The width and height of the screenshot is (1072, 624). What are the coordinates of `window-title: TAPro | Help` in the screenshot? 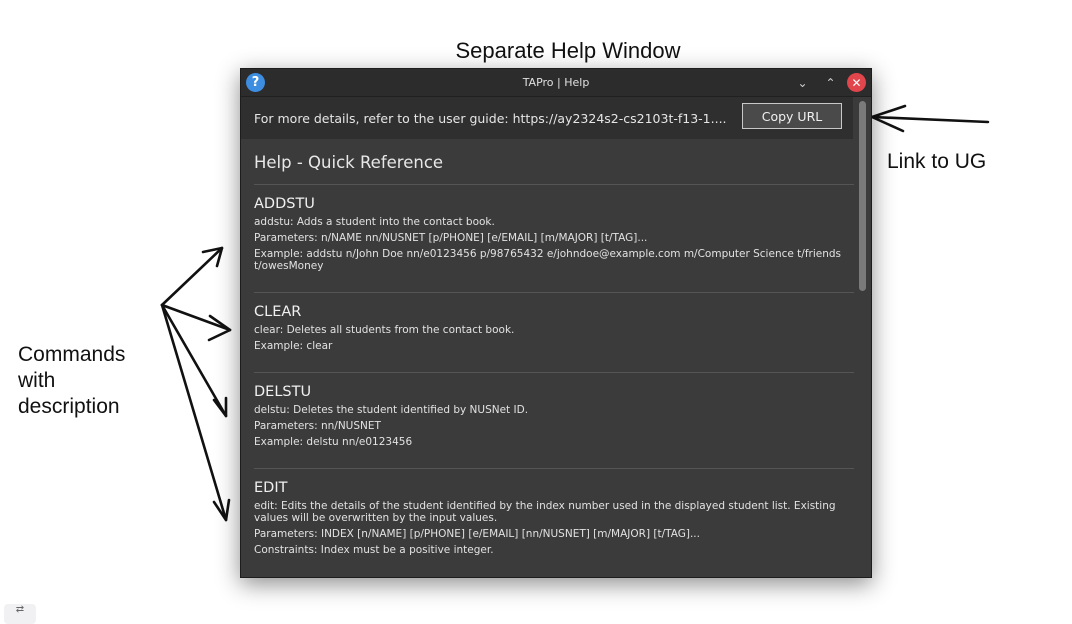 It's located at (556, 82).